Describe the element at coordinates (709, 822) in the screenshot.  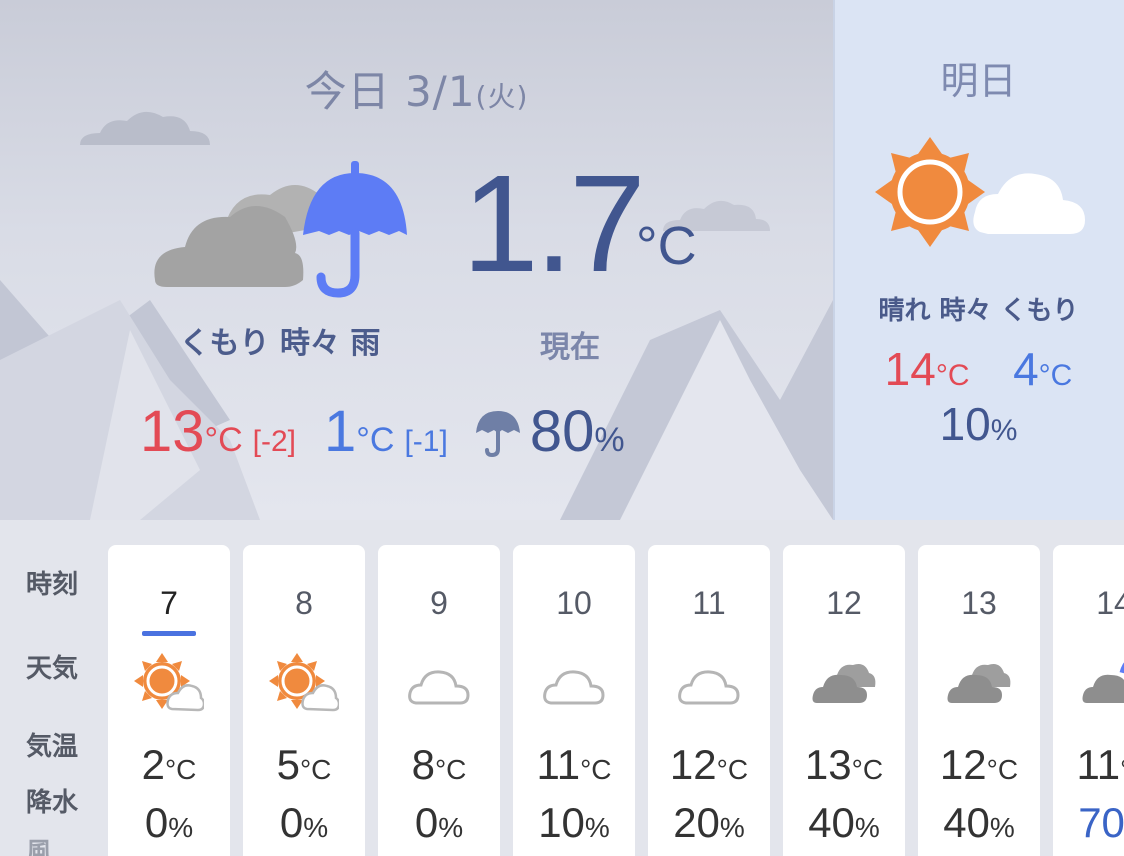
I see `hour-rain-chance: 20%` at that location.